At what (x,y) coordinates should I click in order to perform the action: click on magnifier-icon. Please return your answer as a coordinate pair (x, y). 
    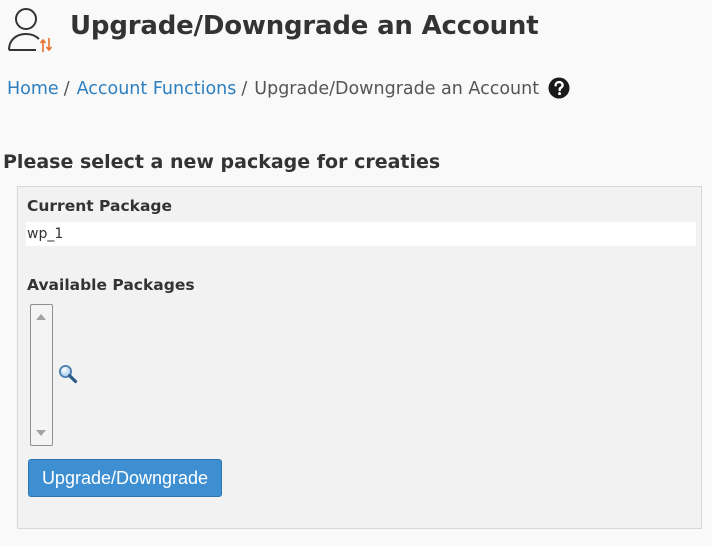
    Looking at the image, I should click on (68, 374).